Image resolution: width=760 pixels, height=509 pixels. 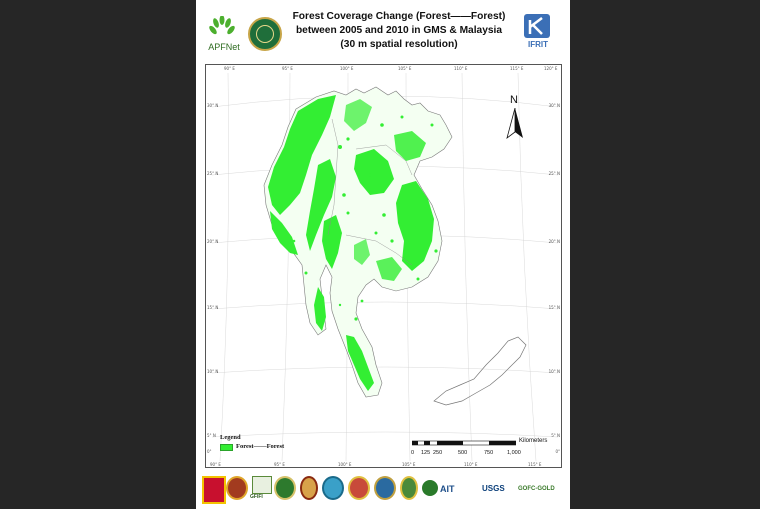 I want to click on top-tick-100: 100° E, so click(x=347, y=68).